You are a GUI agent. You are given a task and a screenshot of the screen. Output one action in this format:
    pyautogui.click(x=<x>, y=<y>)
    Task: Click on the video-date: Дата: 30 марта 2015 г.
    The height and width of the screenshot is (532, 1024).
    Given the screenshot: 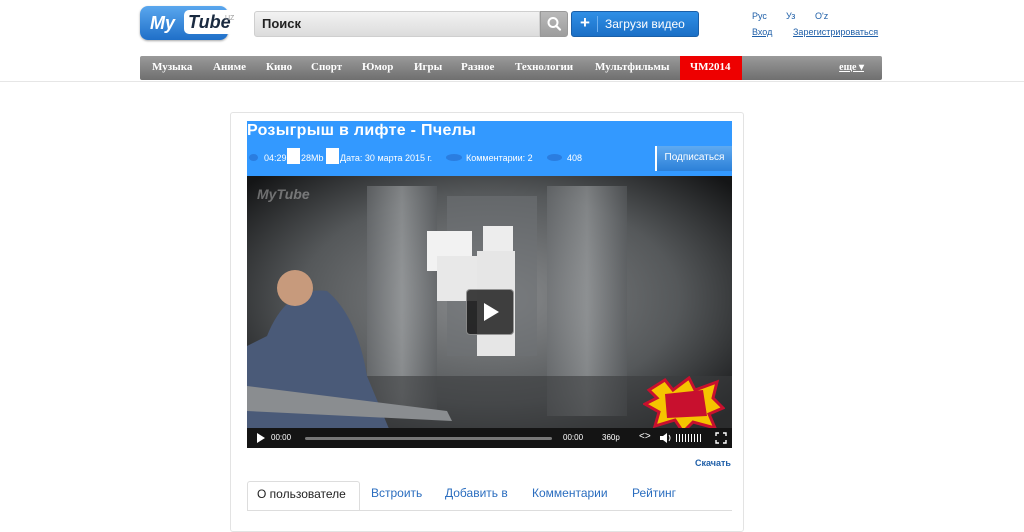 What is the action you would take?
    pyautogui.click(x=386, y=158)
    